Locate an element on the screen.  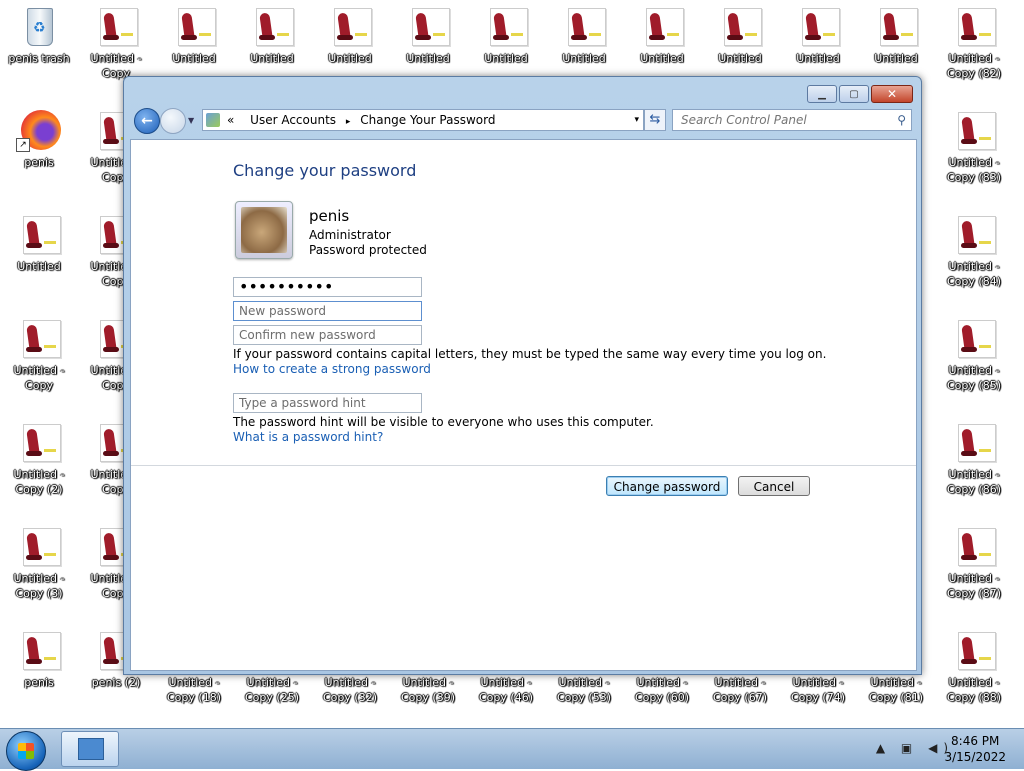
desktop-icon: ♻ penis trash is located at coordinates (39, 36).